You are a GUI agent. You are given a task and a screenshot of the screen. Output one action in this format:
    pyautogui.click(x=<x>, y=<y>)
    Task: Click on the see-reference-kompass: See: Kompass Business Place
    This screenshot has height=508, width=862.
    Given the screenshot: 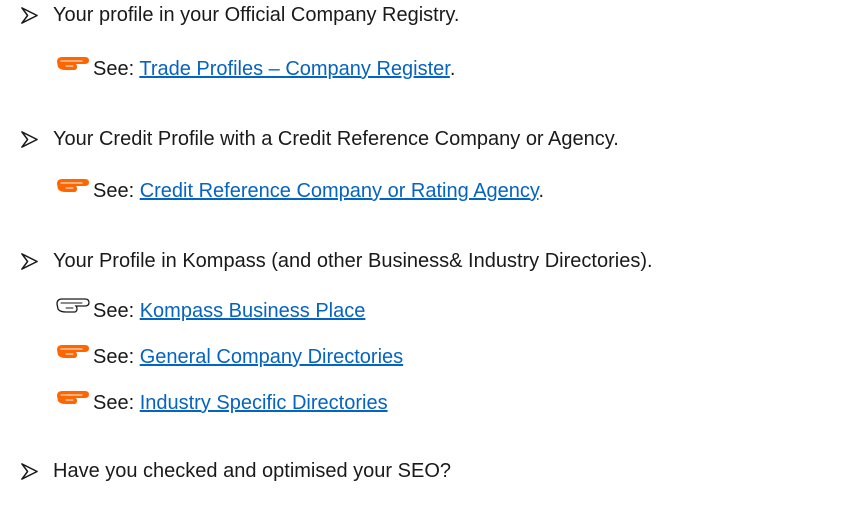 What is the action you would take?
    pyautogui.click(x=210, y=308)
    